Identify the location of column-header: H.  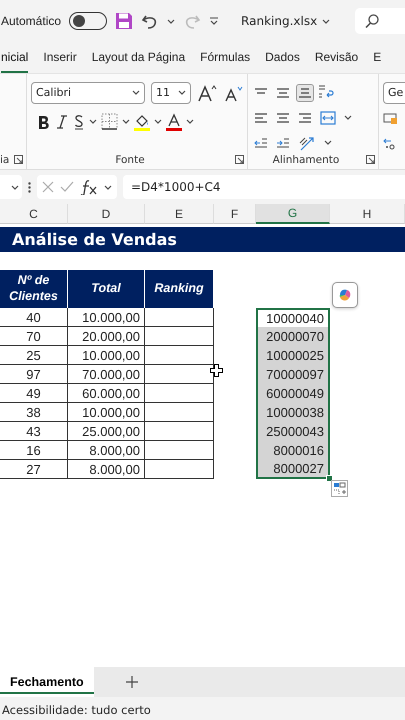
(367, 214).